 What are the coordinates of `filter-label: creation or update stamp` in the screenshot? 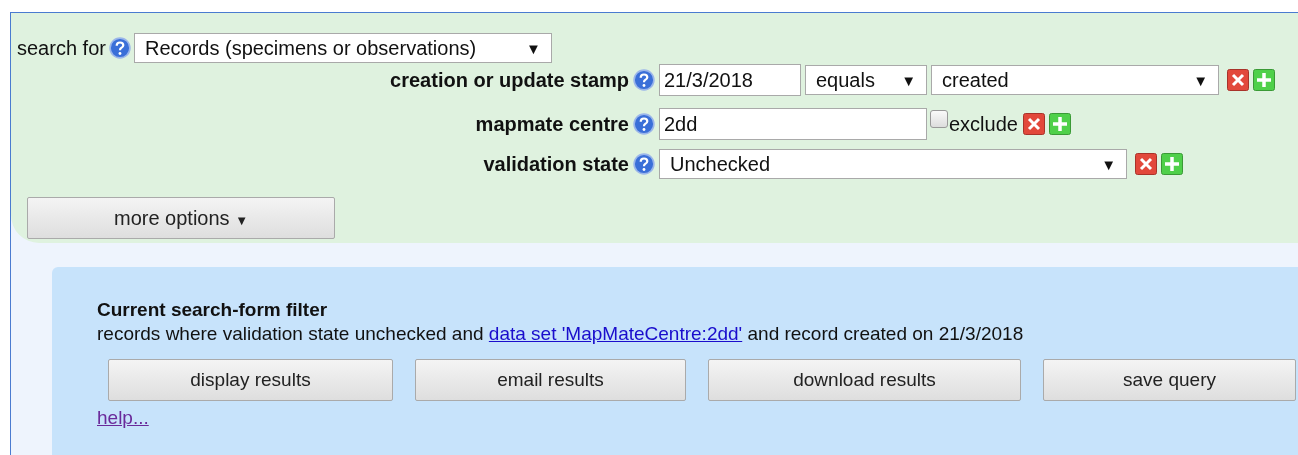 It's located at (509, 80).